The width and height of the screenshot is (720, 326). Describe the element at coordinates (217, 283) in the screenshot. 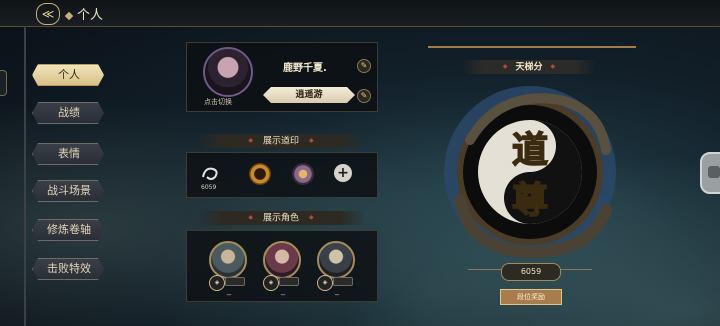

I see `role-badge-1: ◈` at that location.